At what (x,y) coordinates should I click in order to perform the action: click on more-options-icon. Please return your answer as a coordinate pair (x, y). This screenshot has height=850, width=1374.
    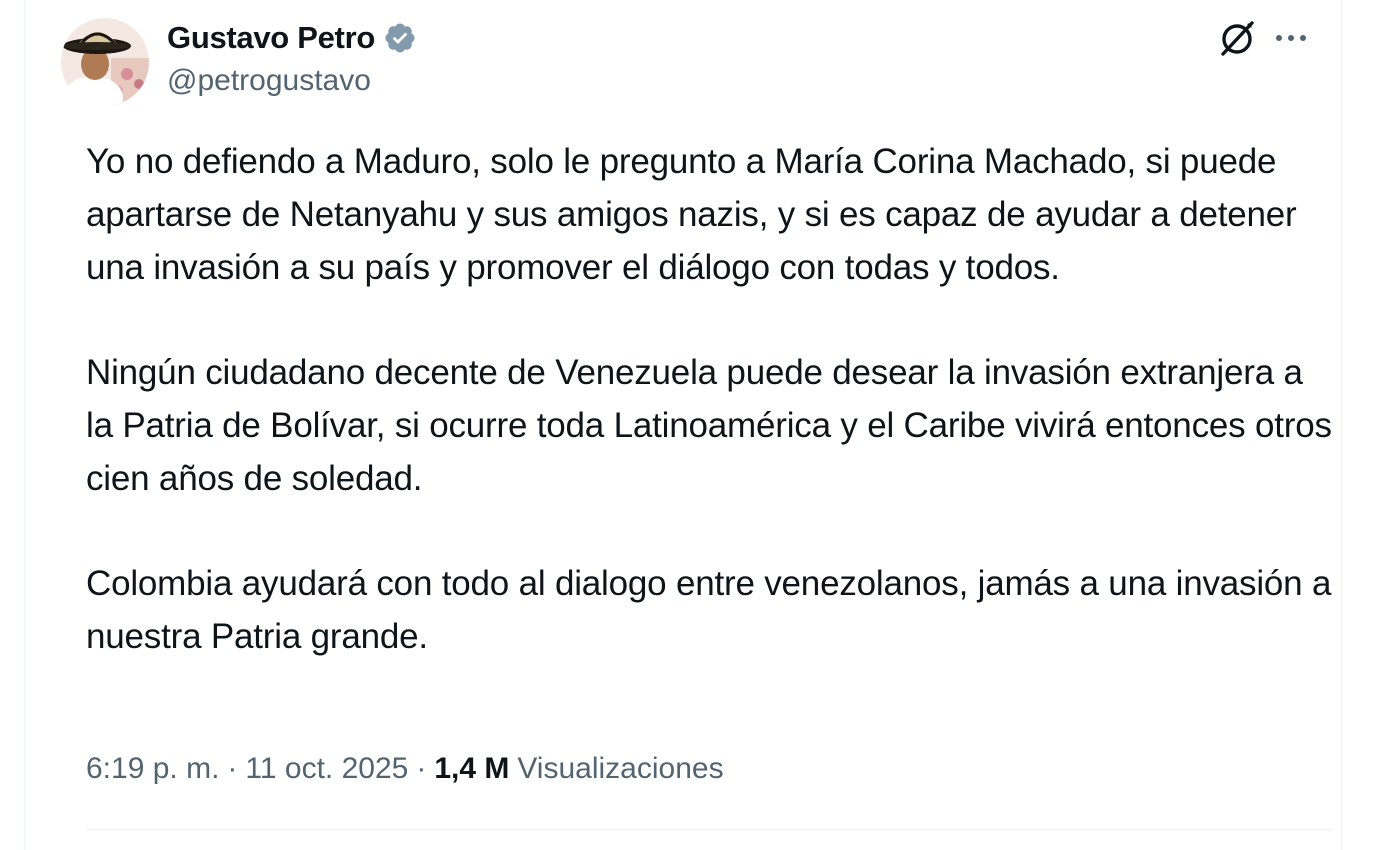
    Looking at the image, I should click on (1291, 38).